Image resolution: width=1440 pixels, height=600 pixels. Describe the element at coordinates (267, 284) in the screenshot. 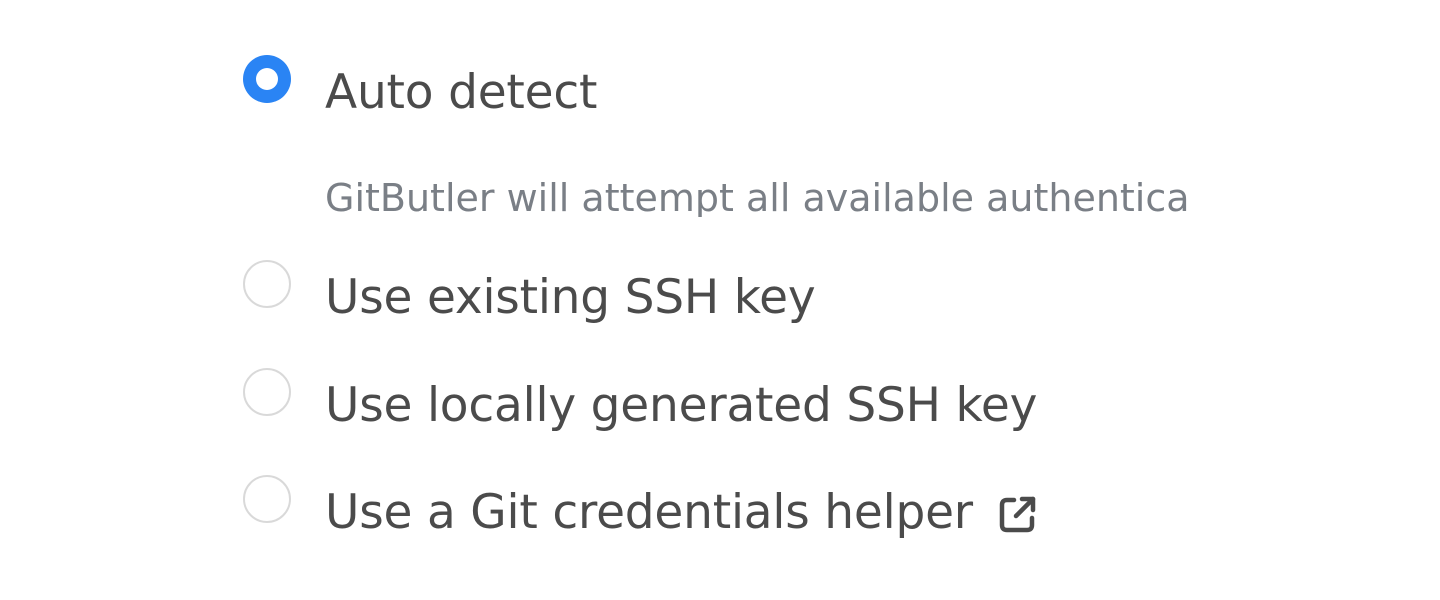

I see `existing-ssh-key-radio` at that location.